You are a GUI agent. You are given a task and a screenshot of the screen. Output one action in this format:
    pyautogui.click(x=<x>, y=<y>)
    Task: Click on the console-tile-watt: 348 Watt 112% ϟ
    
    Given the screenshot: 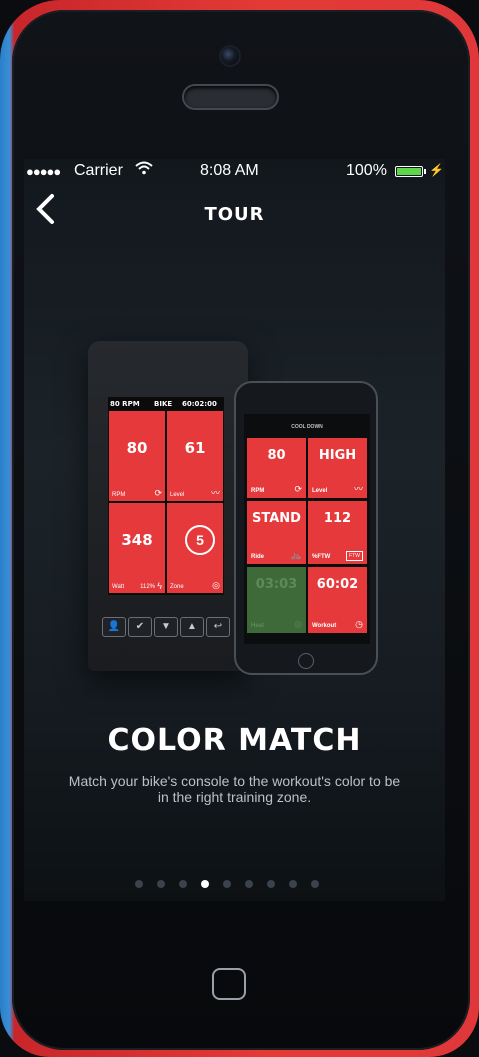 What is the action you would take?
    pyautogui.click(x=137, y=548)
    